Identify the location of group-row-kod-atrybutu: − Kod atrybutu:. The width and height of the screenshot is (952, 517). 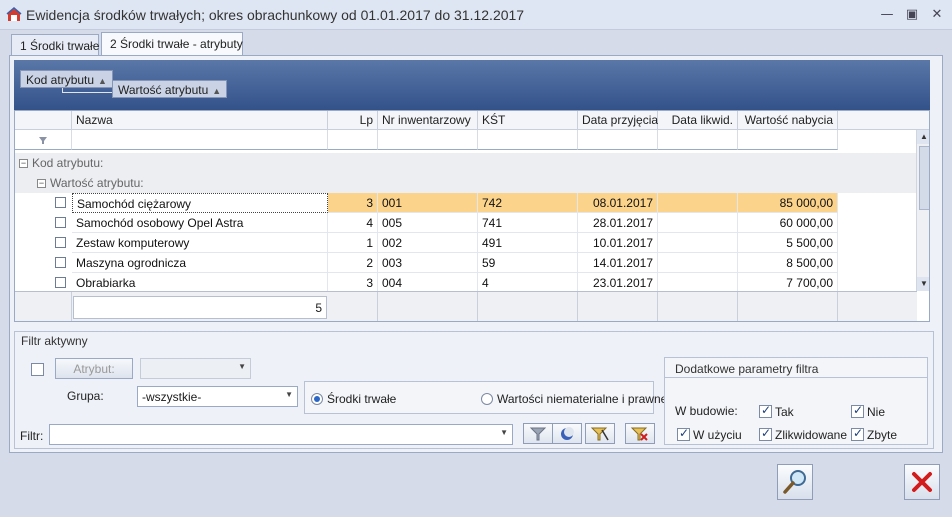
(465, 163).